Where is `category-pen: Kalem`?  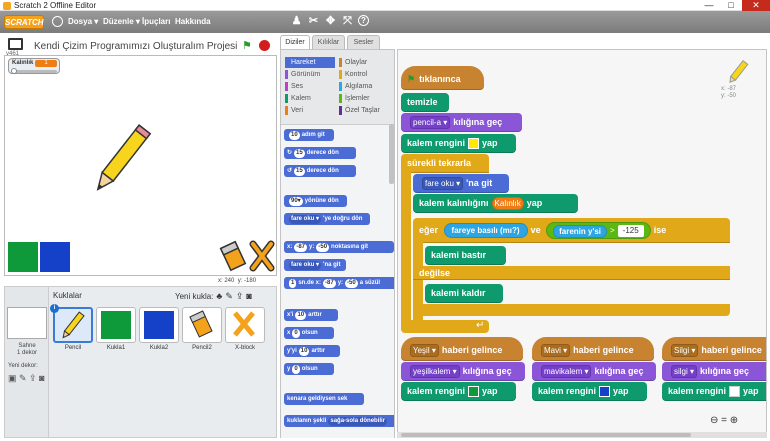 category-pen: Kalem is located at coordinates (310, 98).